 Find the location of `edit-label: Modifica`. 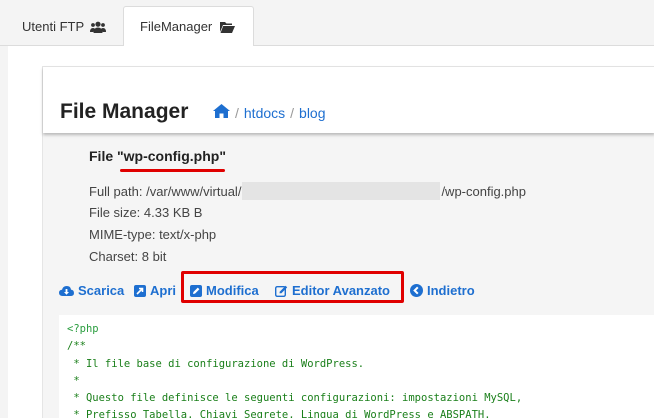

edit-label: Modifica is located at coordinates (232, 290).